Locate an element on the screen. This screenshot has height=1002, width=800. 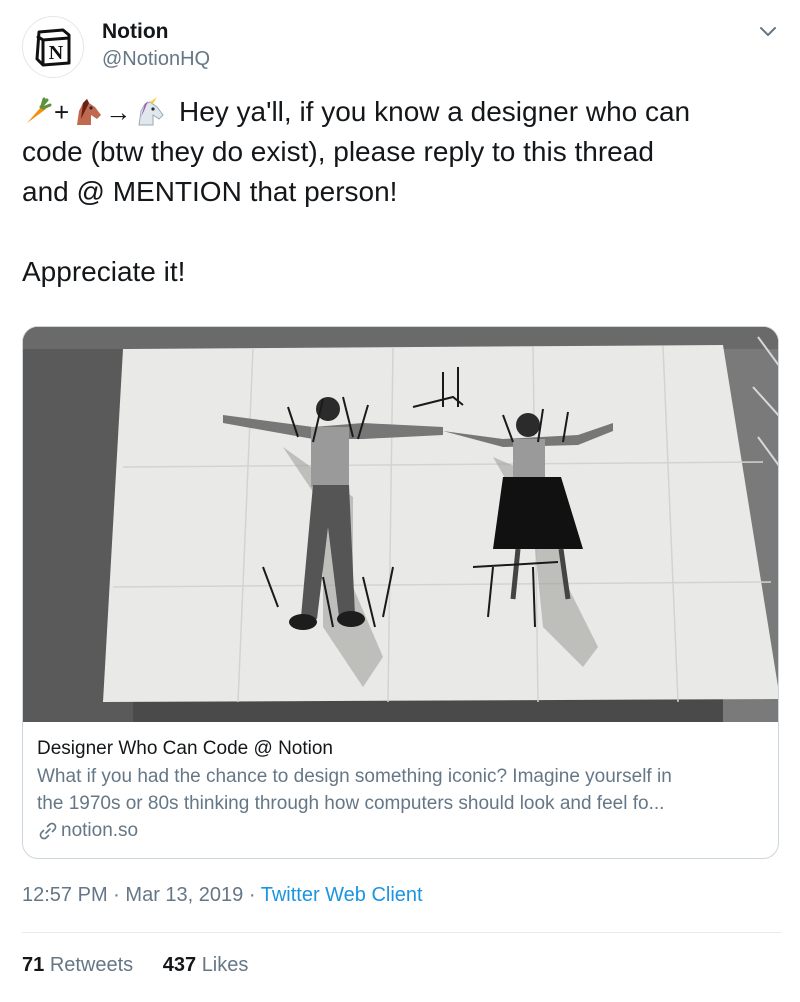
client-link: Twitter Web Client is located at coordinates (342, 895).